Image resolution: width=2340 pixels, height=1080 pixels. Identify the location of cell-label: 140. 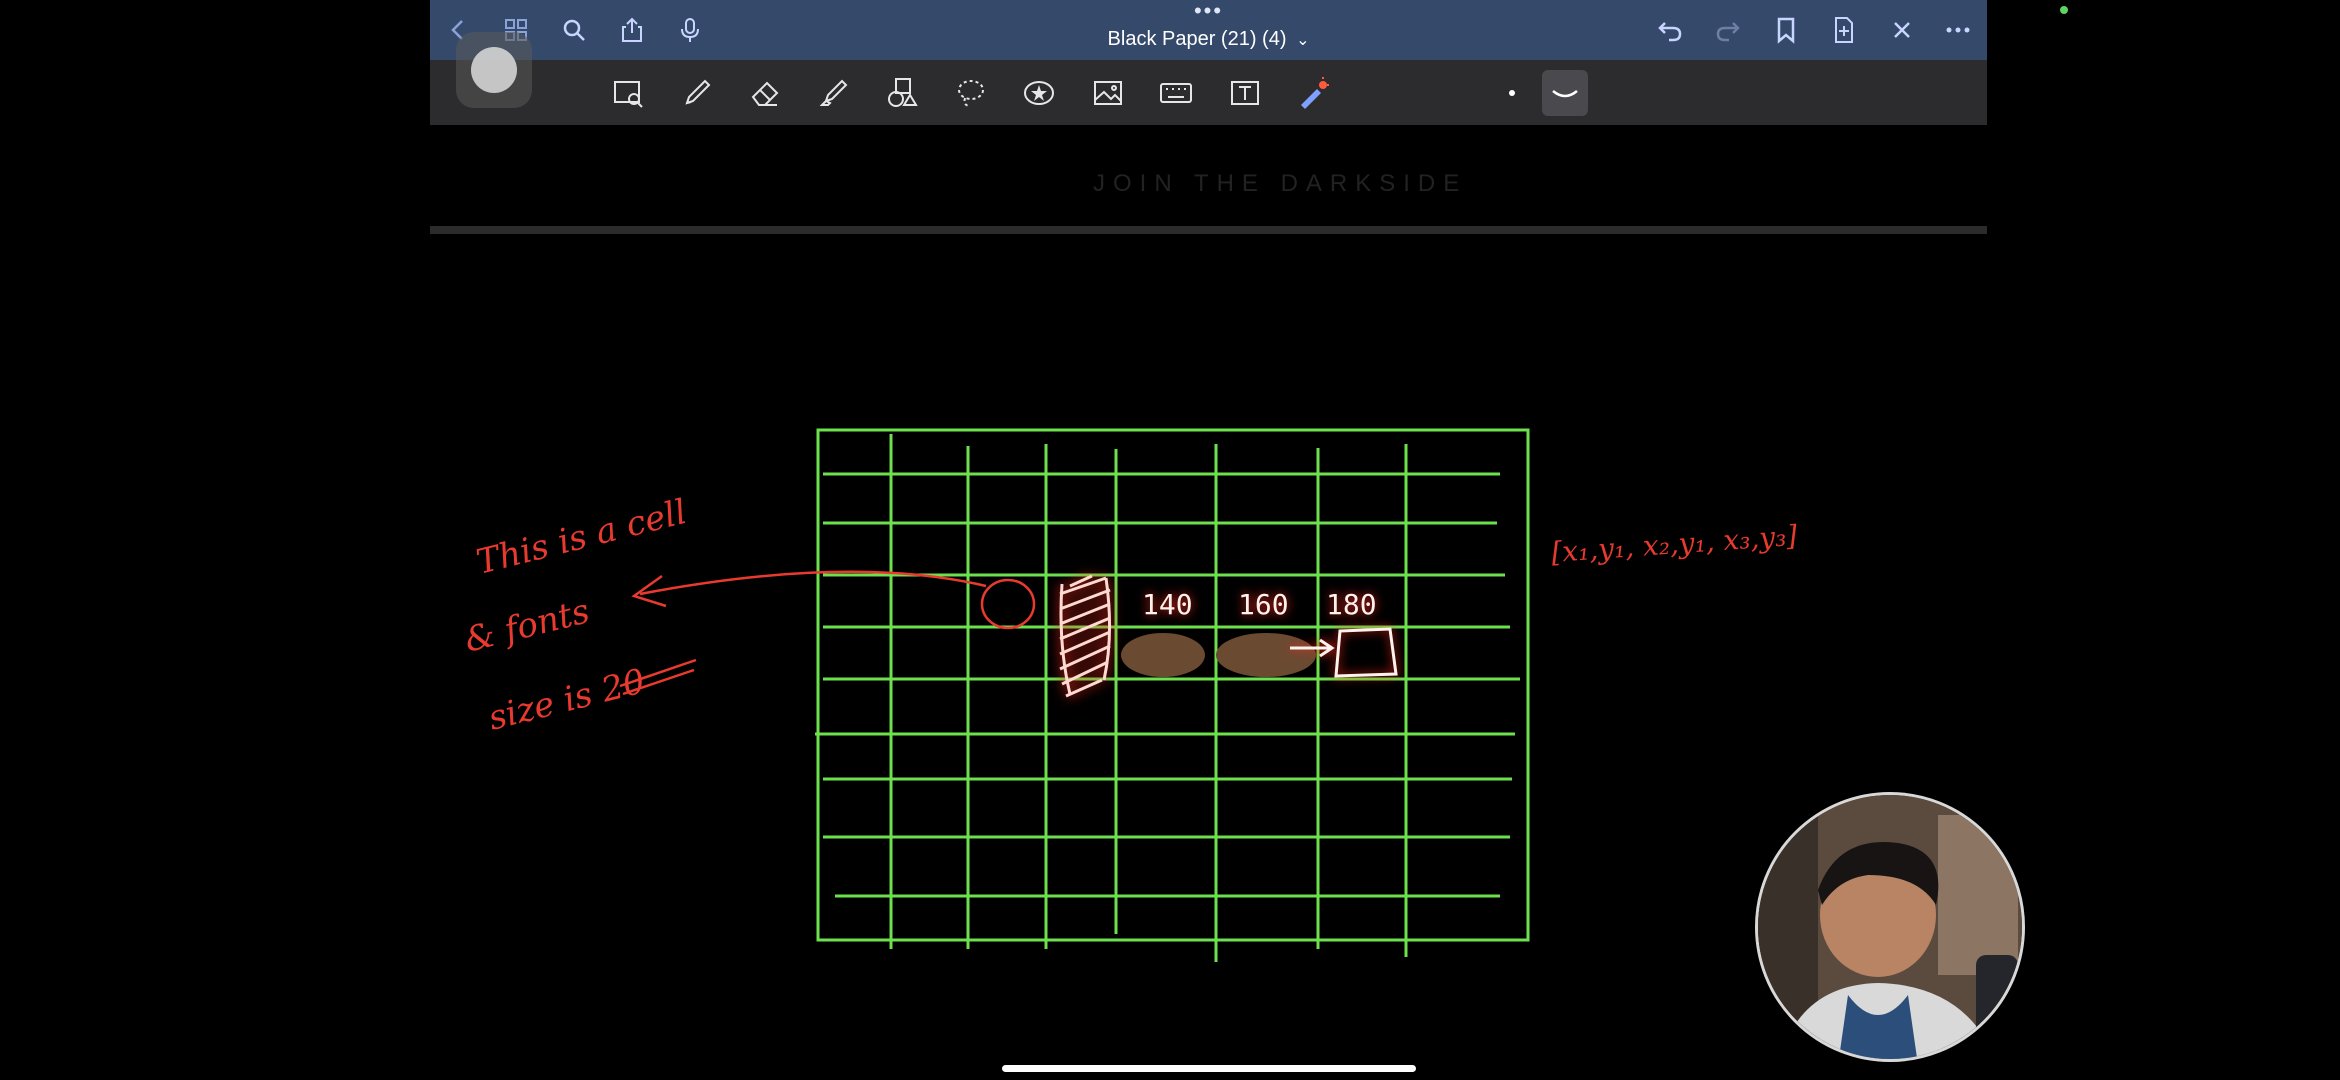
(1167, 604).